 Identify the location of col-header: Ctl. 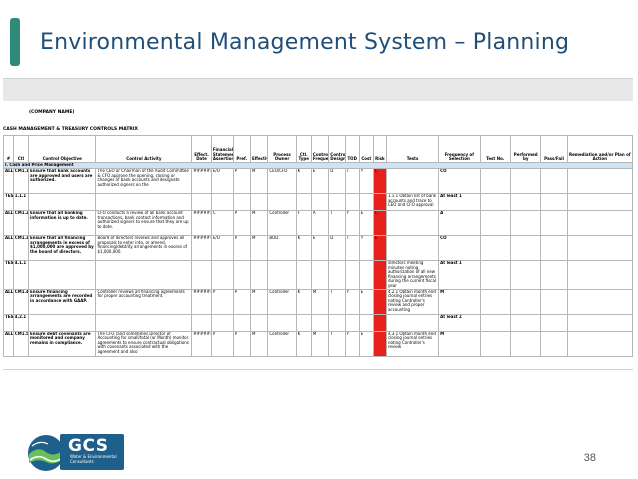
(21, 149).